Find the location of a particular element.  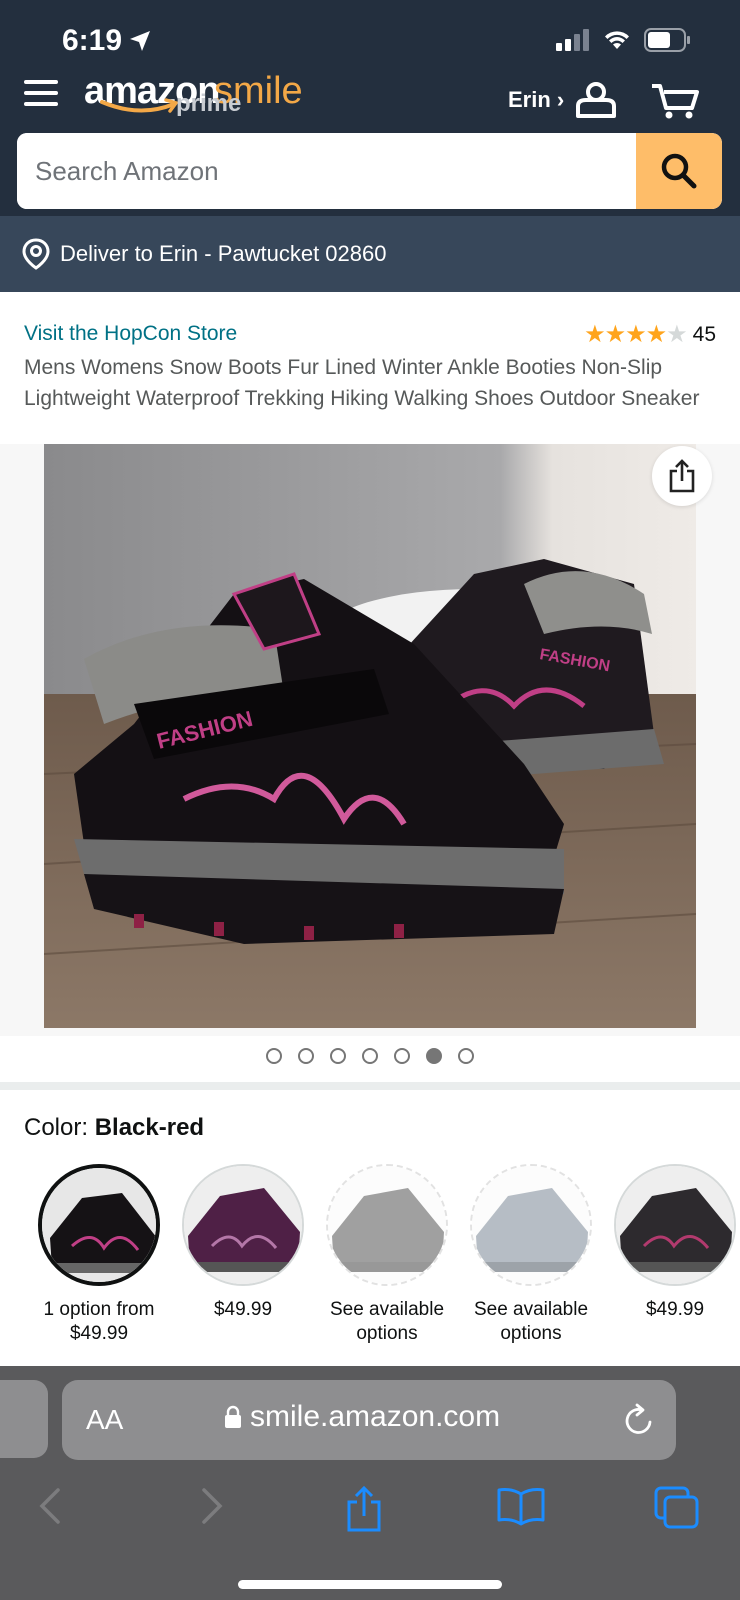

status-icons is located at coordinates (623, 40).